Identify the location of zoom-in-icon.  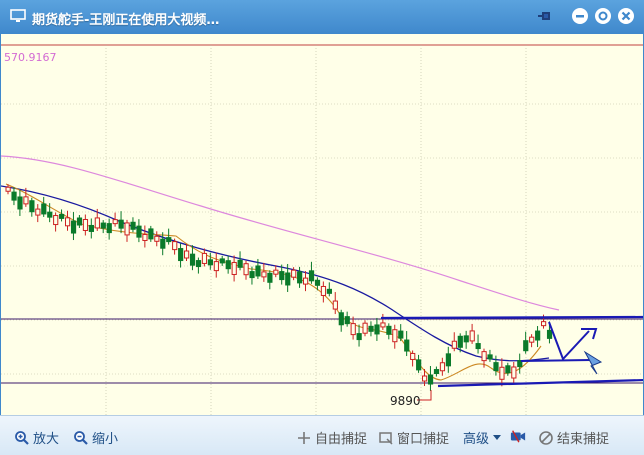
(22, 437).